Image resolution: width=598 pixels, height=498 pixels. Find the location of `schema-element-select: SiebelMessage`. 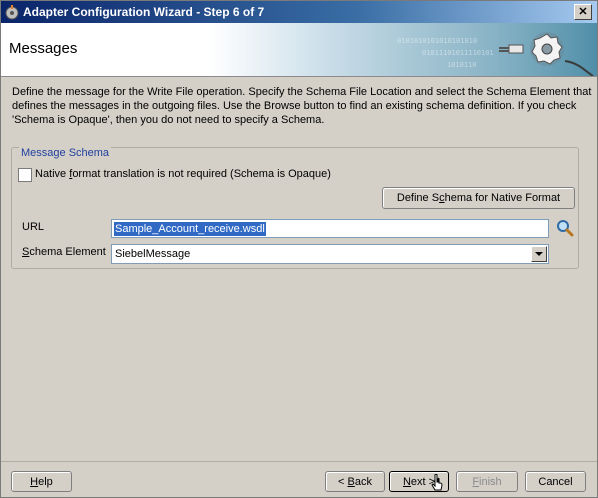

schema-element-select: SiebelMessage is located at coordinates (330, 254).